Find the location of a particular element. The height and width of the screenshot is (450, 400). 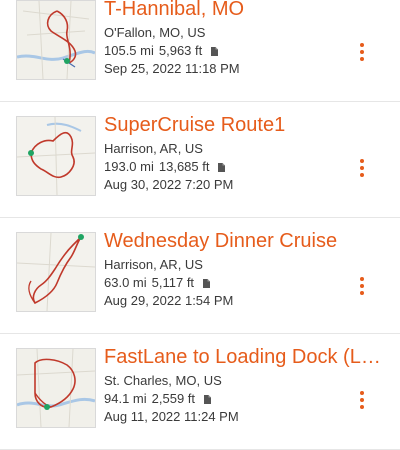

route-location: O'Fallon, MO, US is located at coordinates (155, 32).